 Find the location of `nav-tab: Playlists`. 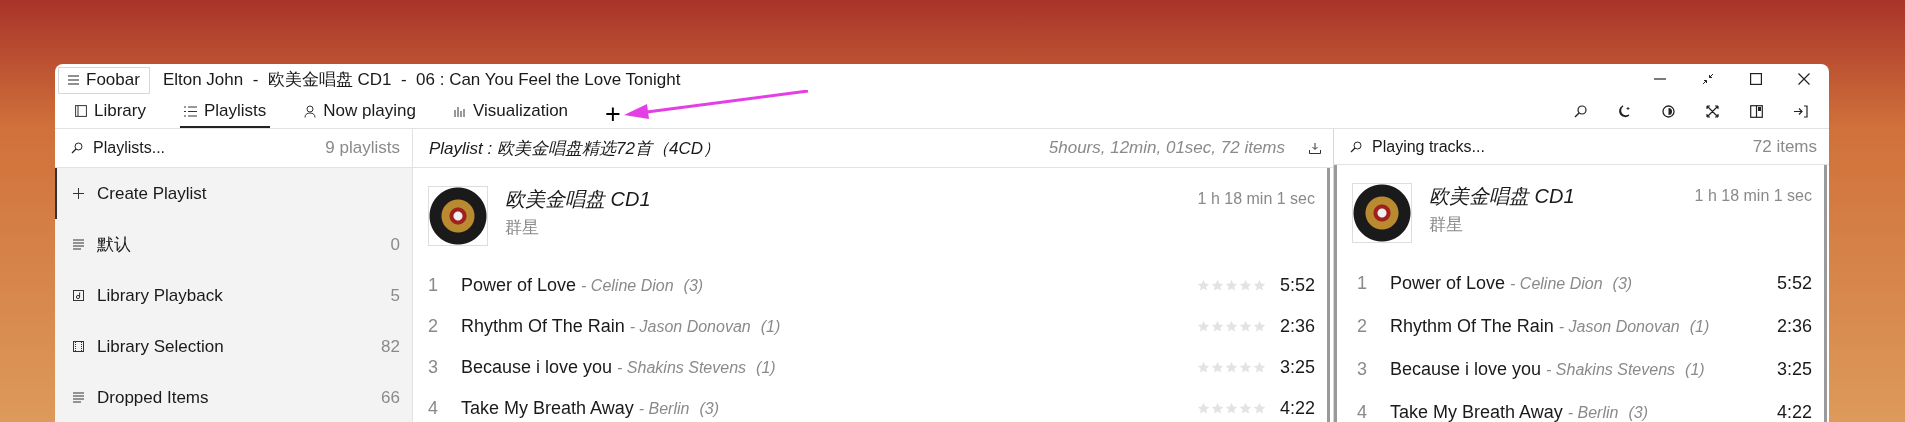

nav-tab: Playlists is located at coordinates (225, 114).